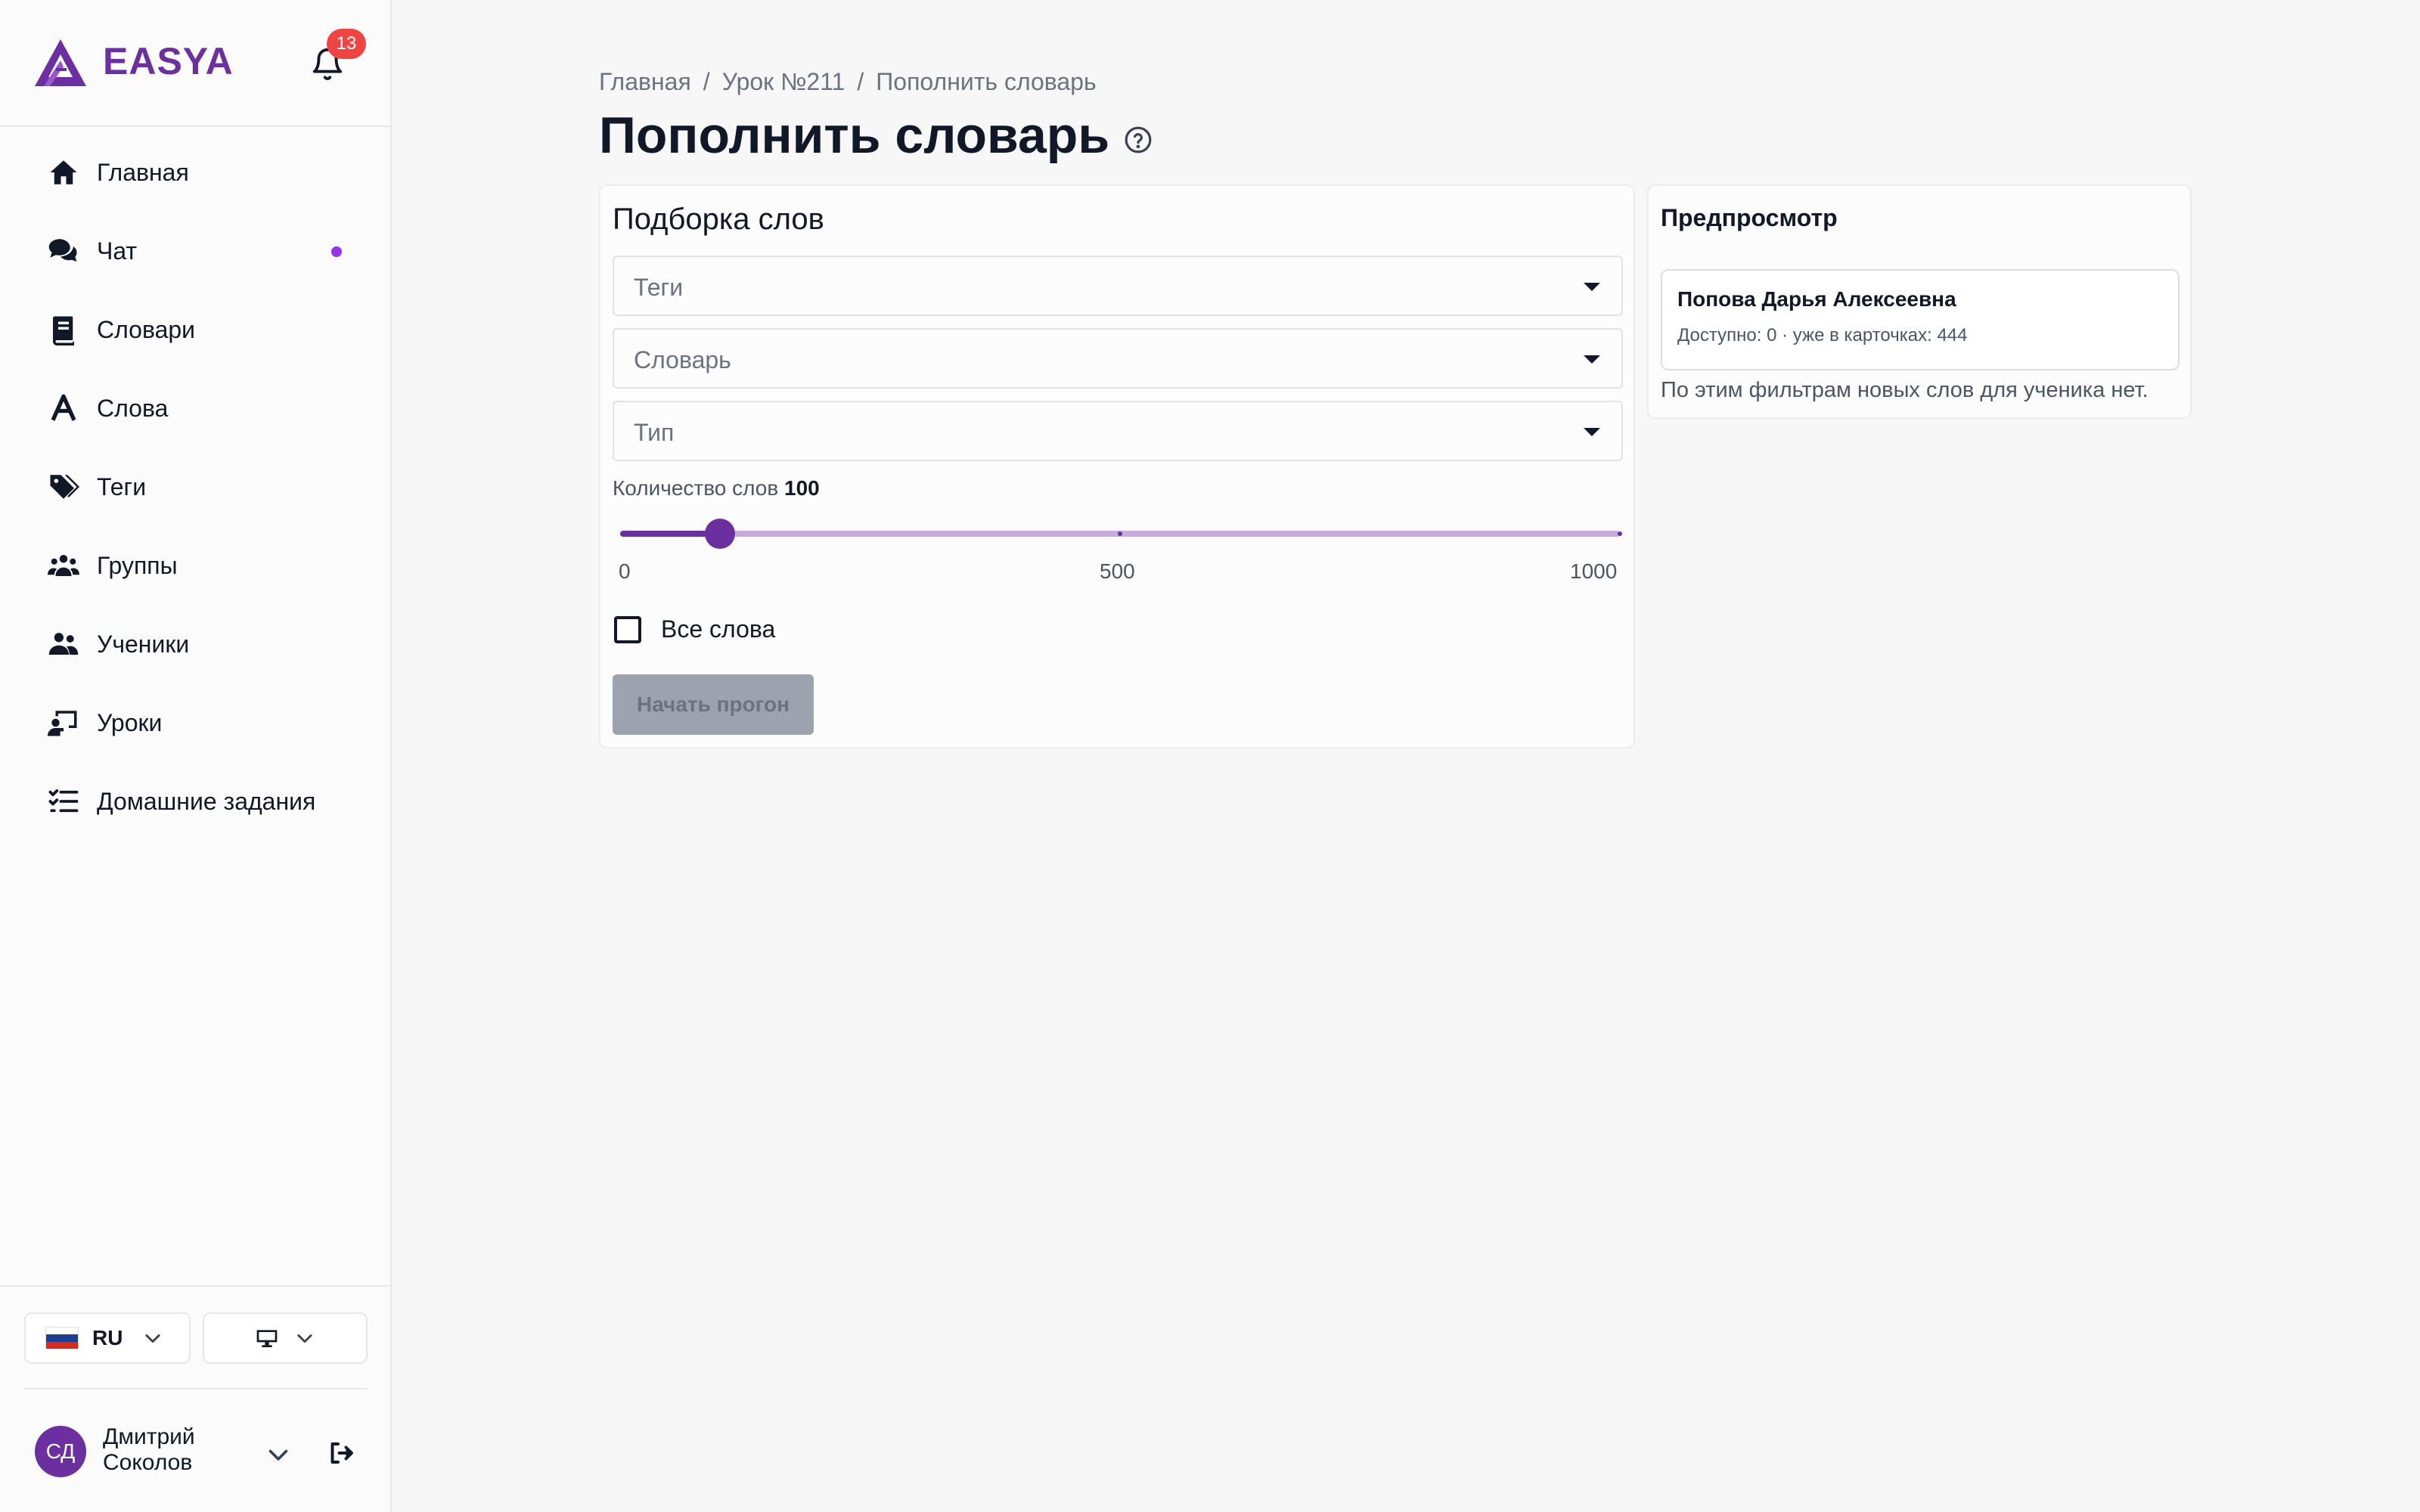  I want to click on all-words-row: Все слова, so click(694, 629).